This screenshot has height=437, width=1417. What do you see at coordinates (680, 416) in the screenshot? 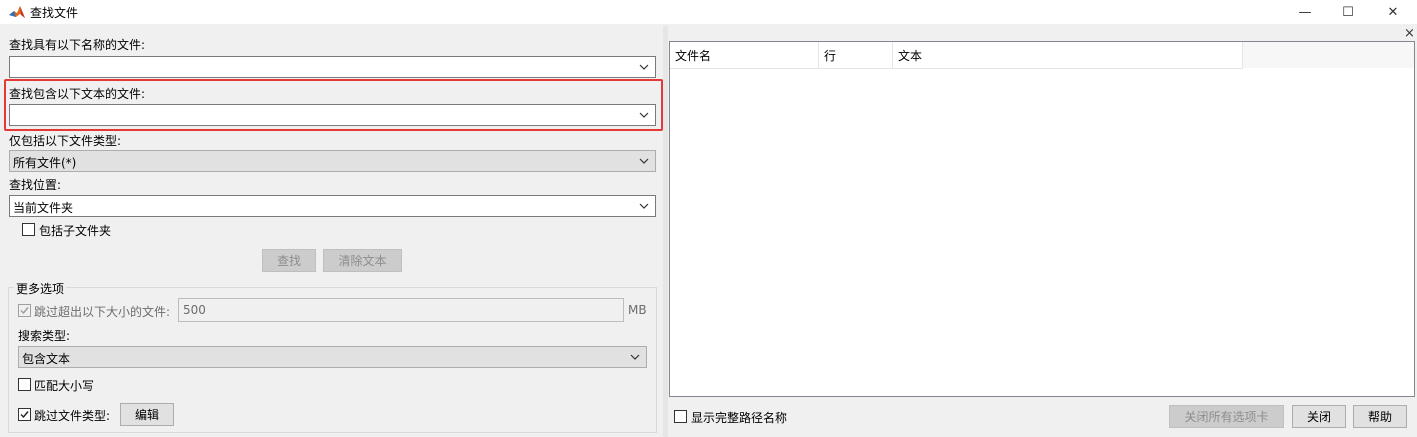
I see `show-full-path-checkbox` at bounding box center [680, 416].